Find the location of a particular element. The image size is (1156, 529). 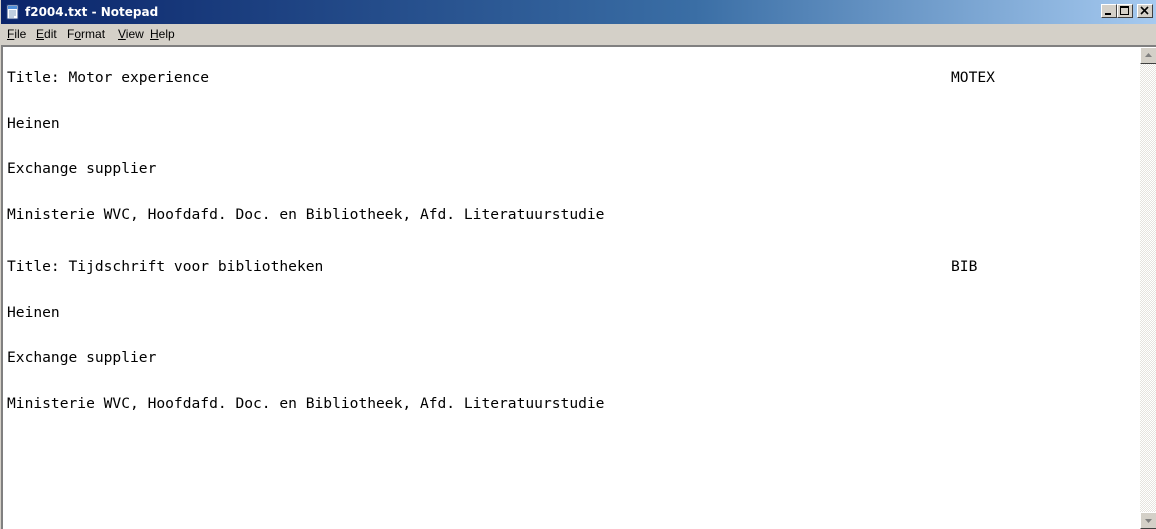

arrow-up-icon is located at coordinates (1148, 55).